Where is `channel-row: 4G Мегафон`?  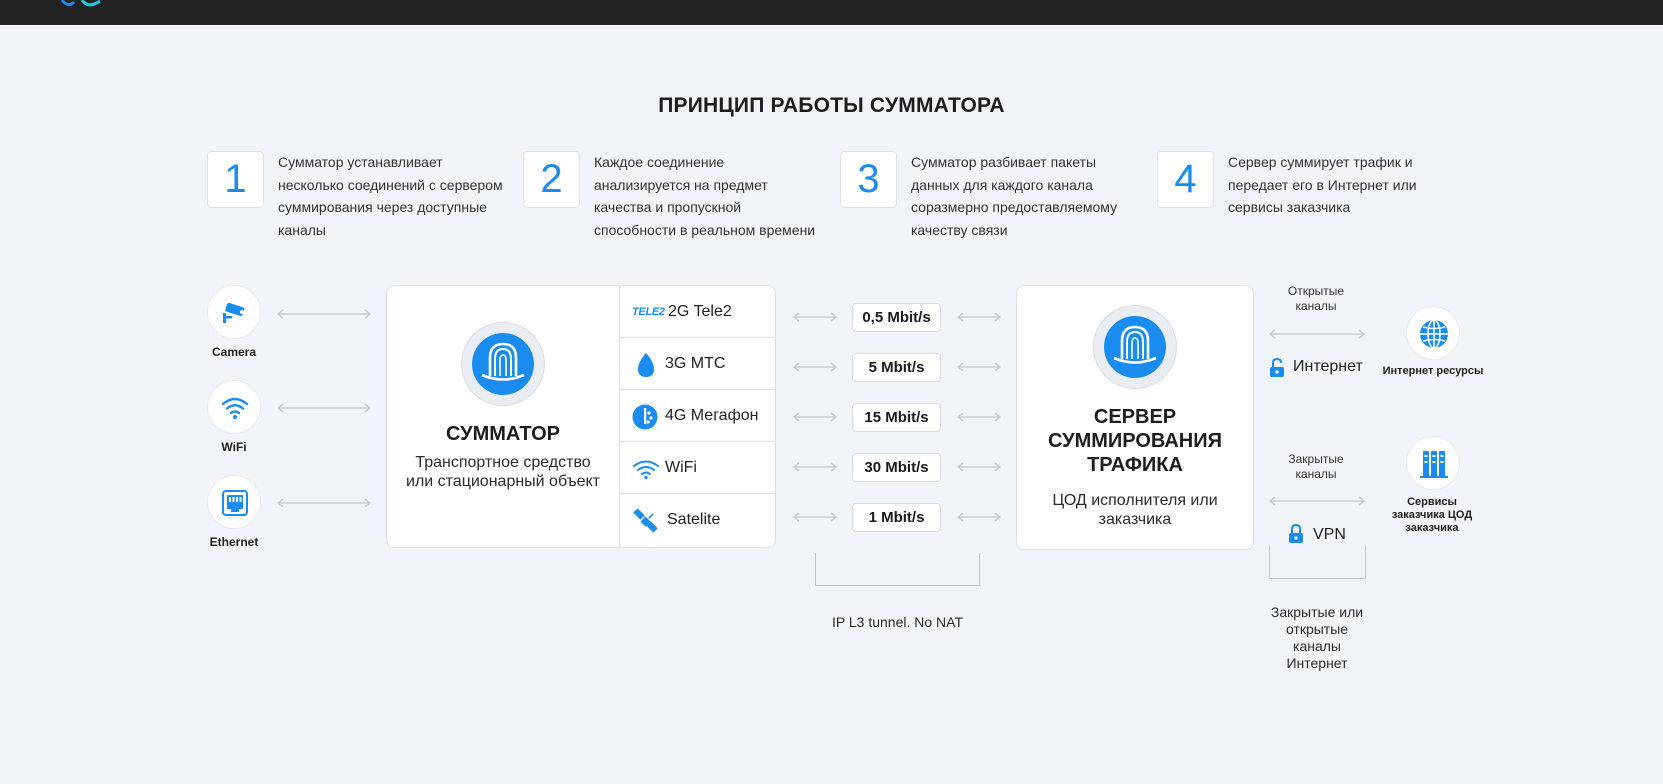 channel-row: 4G Мегафон is located at coordinates (698, 416).